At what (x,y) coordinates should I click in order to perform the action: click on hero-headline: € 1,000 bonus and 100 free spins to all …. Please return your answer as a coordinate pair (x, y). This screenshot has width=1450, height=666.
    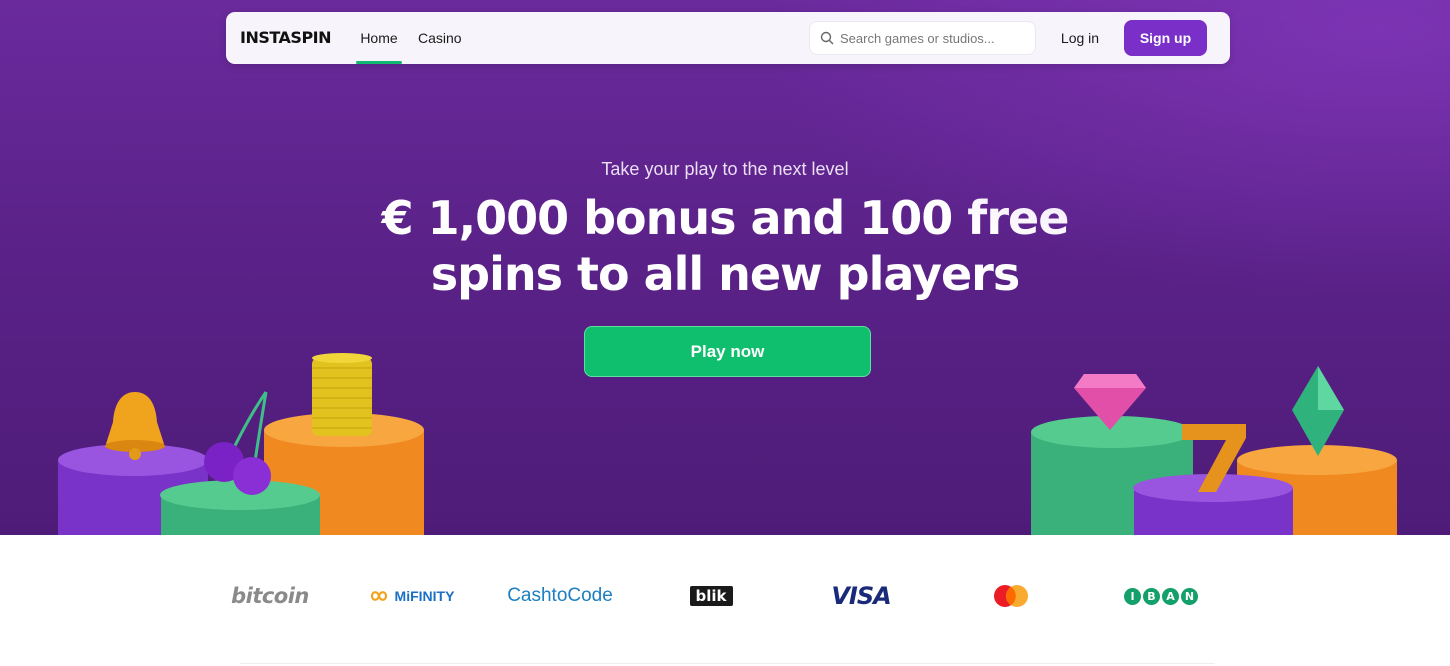
    Looking at the image, I should click on (725, 246).